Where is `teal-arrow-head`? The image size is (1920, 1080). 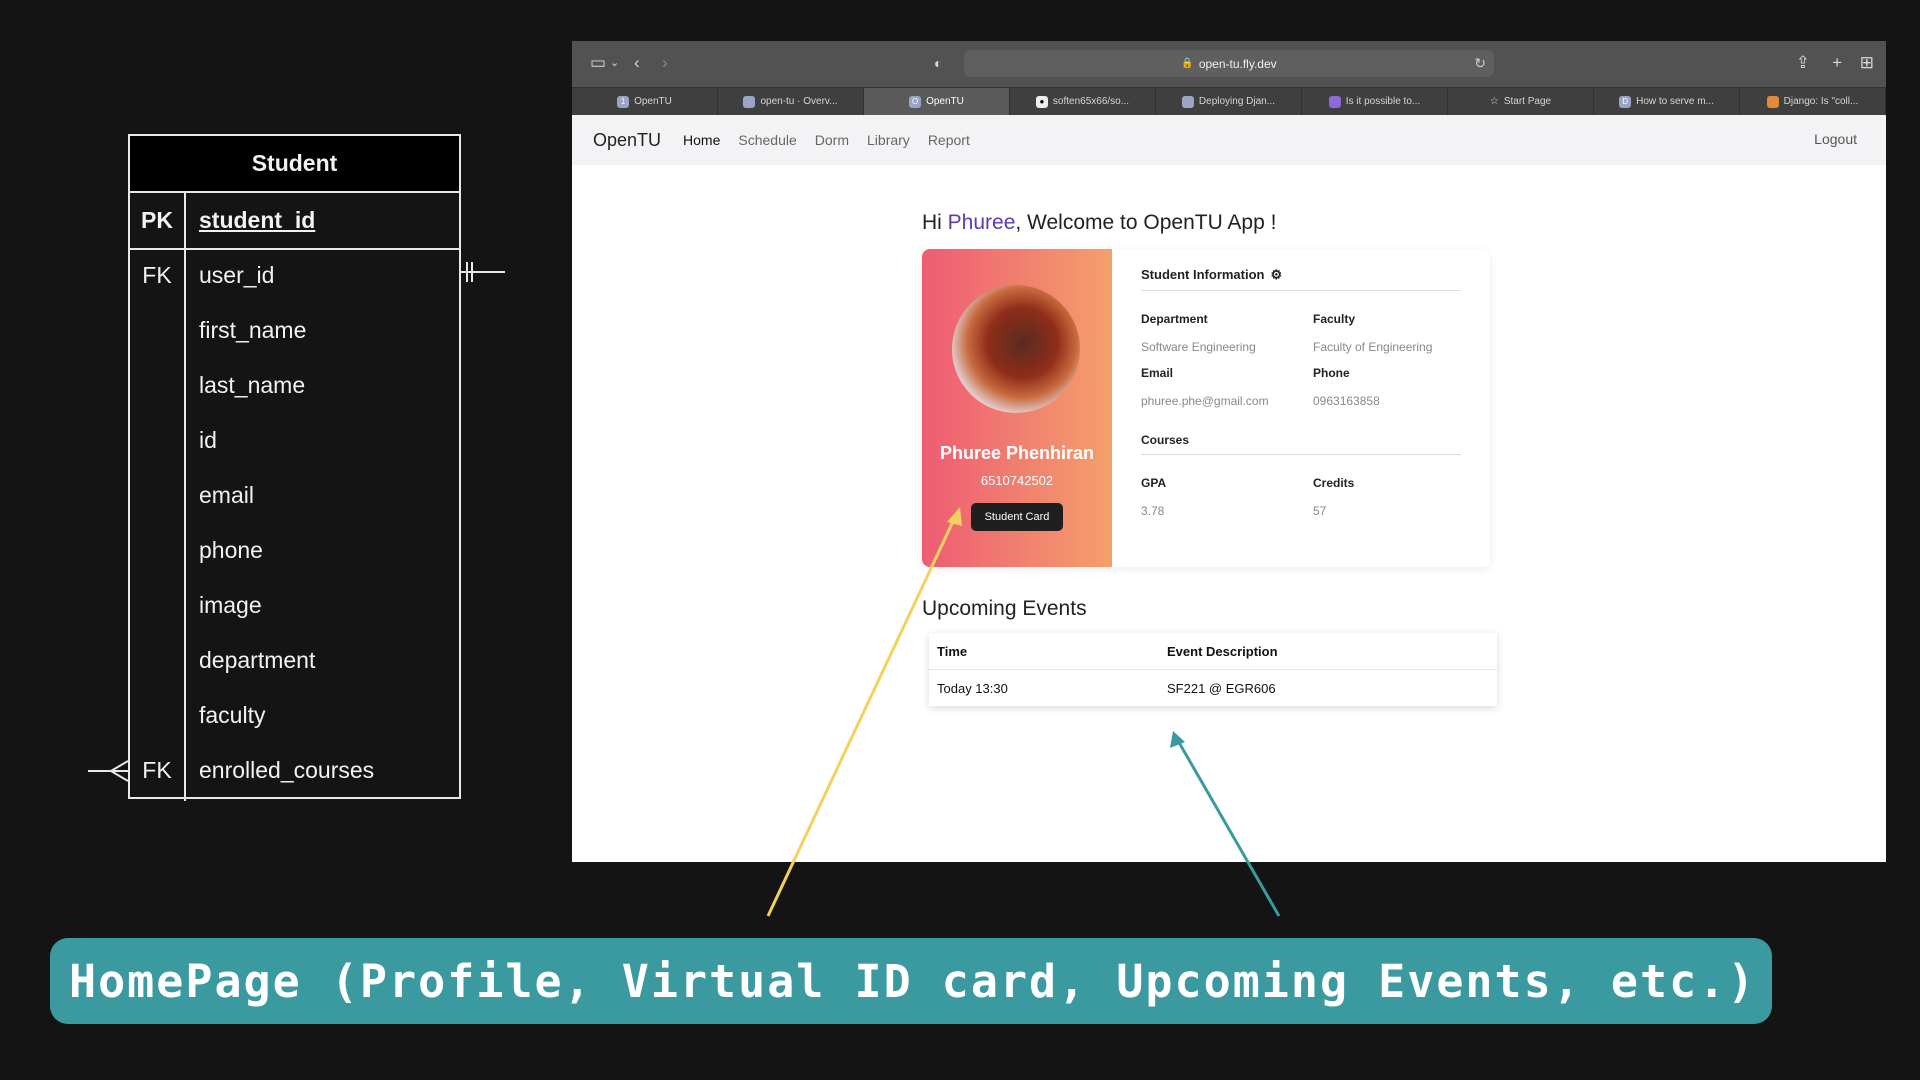
teal-arrow-head is located at coordinates (1177, 739).